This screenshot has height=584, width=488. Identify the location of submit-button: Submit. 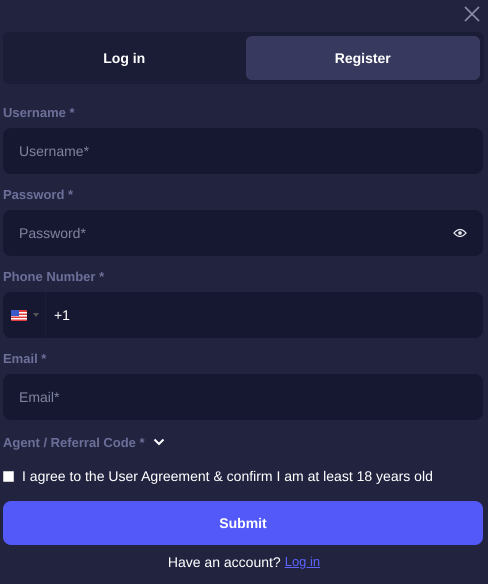
(243, 523).